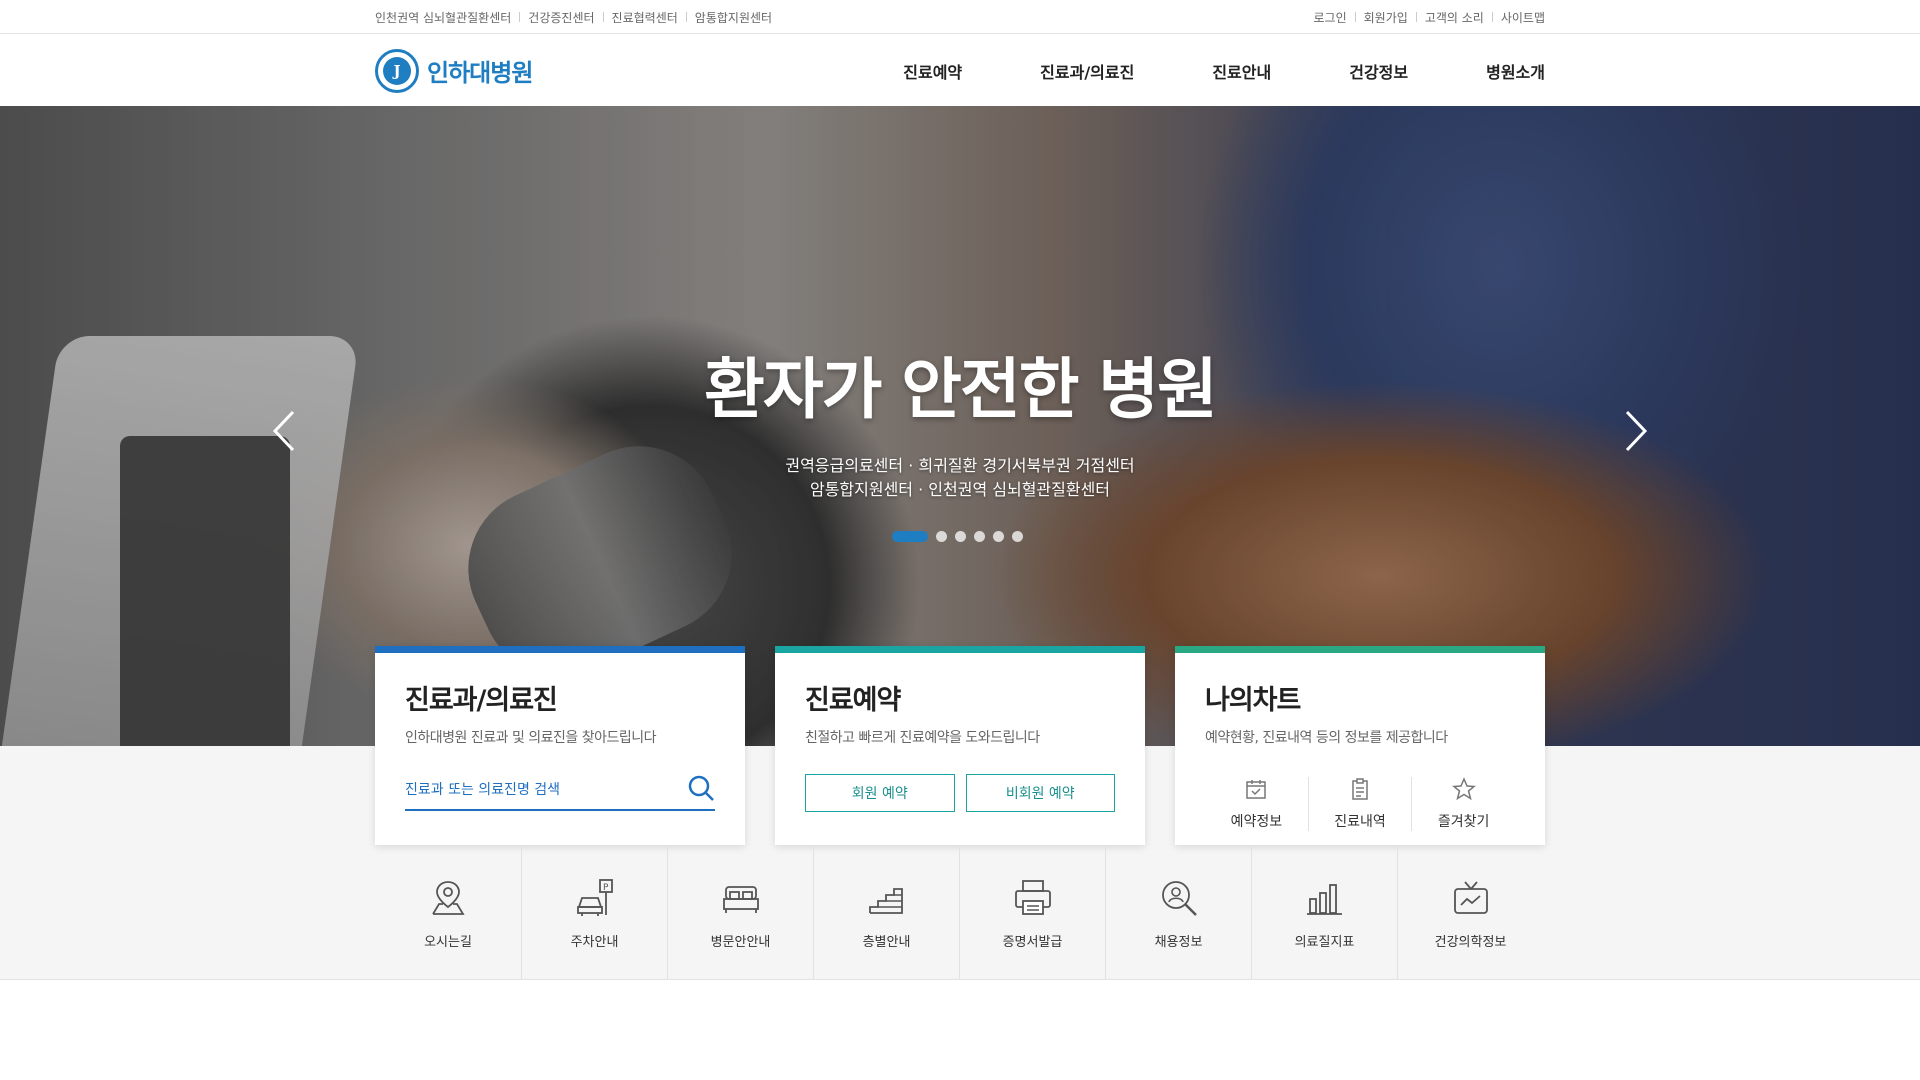  What do you see at coordinates (1185, 71) in the screenshot?
I see `main-nav: 진료예약 진료과/의료진 진료안내 건강정보 병원소개` at bounding box center [1185, 71].